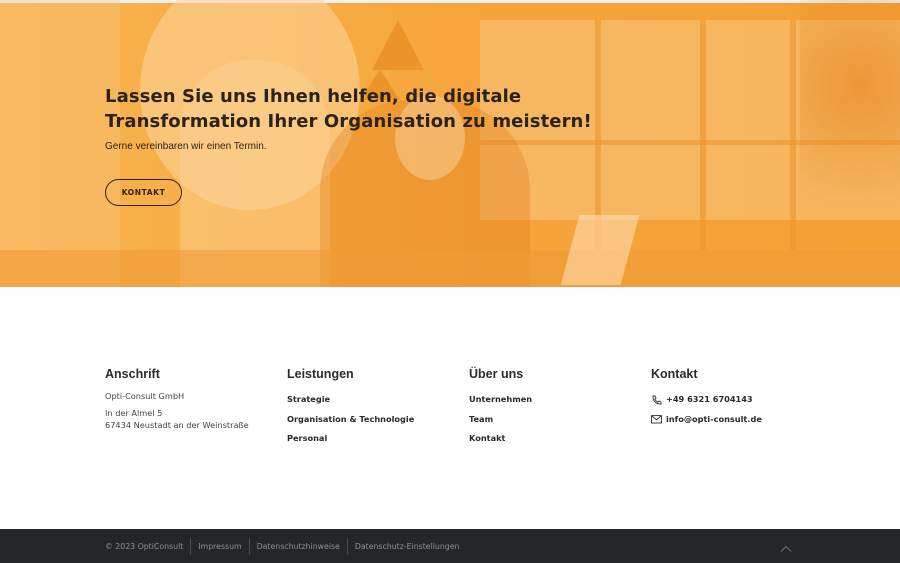 Image resolution: width=900 pixels, height=563 pixels. Describe the element at coordinates (143, 192) in the screenshot. I see `kontakt-button: KONTAKT` at that location.